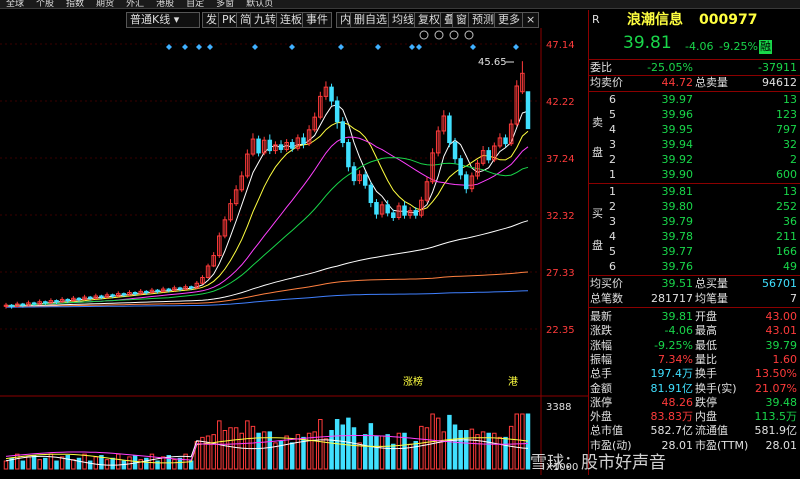 Image resolution: width=800 pixels, height=479 pixels. What do you see at coordinates (699, 46) in the screenshot?
I see `price-change: -4.06` at bounding box center [699, 46].